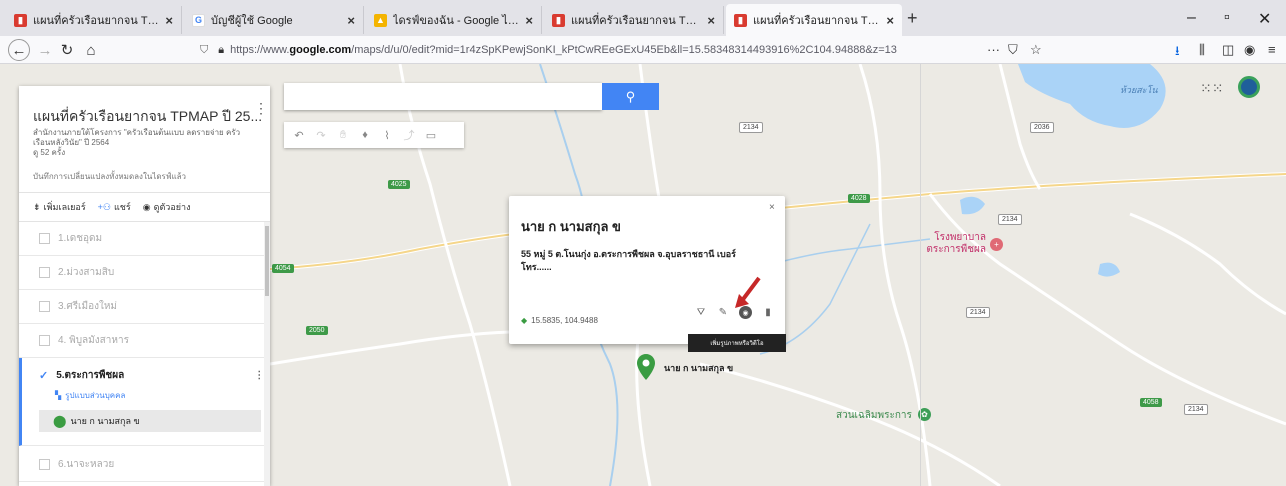  What do you see at coordinates (80, 238) in the screenshot?
I see `layer-label: 1.เดชอุดม` at bounding box center [80, 238].